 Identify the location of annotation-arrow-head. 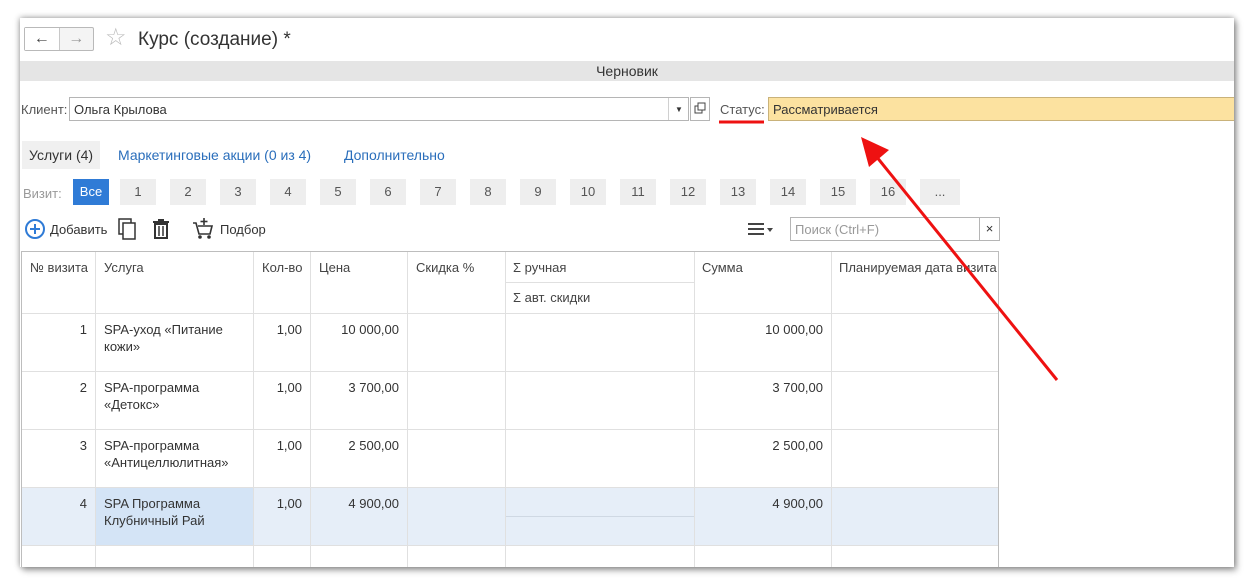
(875, 152).